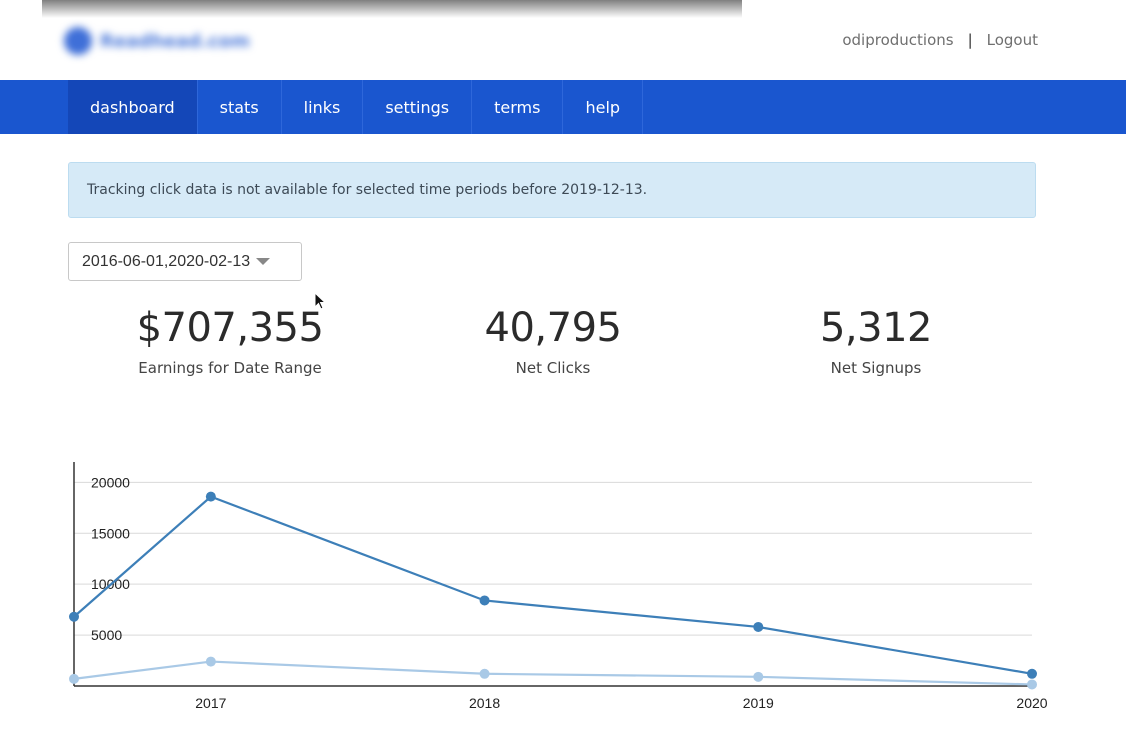  I want to click on date-range-value: 2016-06-01,2020-02-13, so click(166, 261).